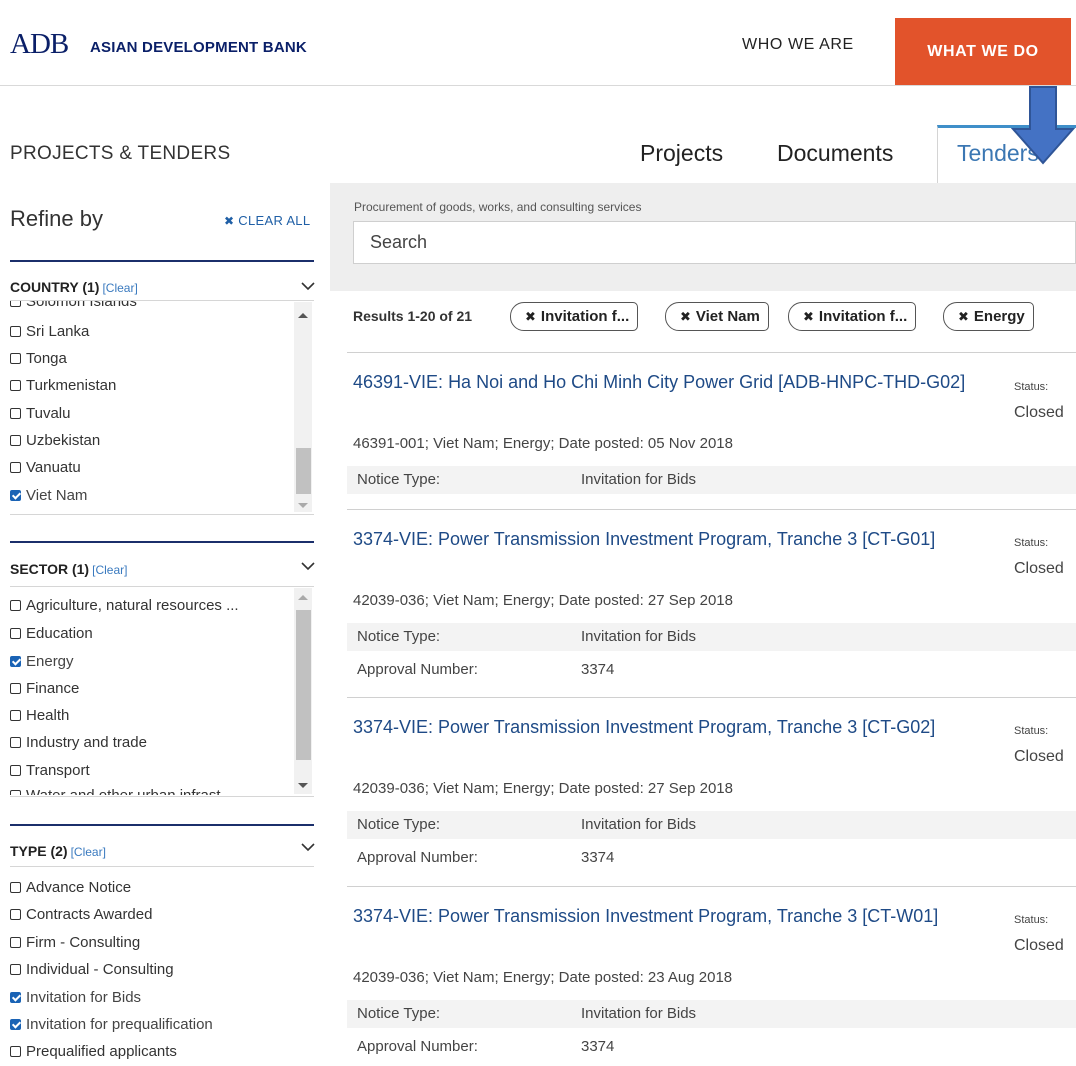 Image resolution: width=1076 pixels, height=1066 pixels. I want to click on filter-chip-energy: ✖ Energy, so click(988, 316).